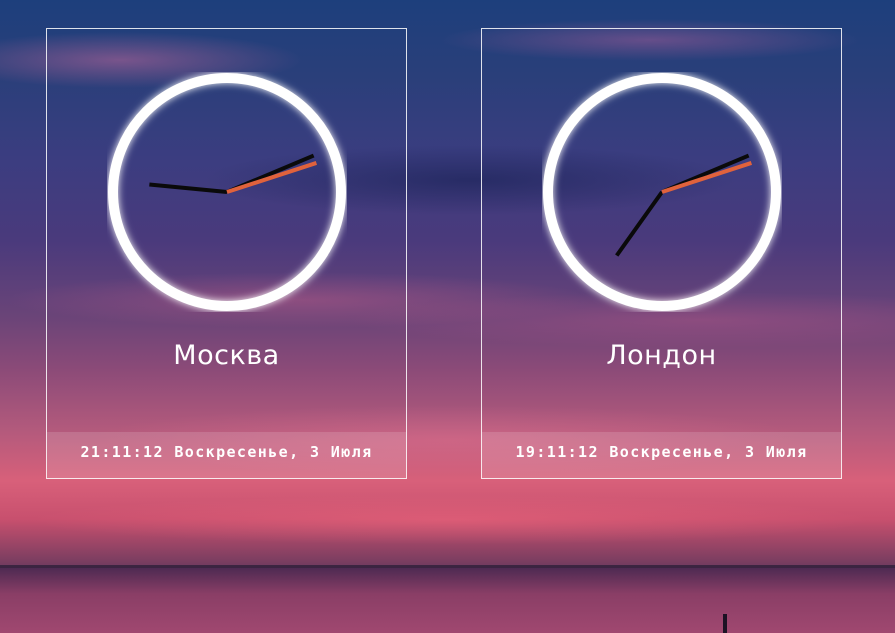 The height and width of the screenshot is (633, 895). I want to click on sea-post, so click(725, 623).